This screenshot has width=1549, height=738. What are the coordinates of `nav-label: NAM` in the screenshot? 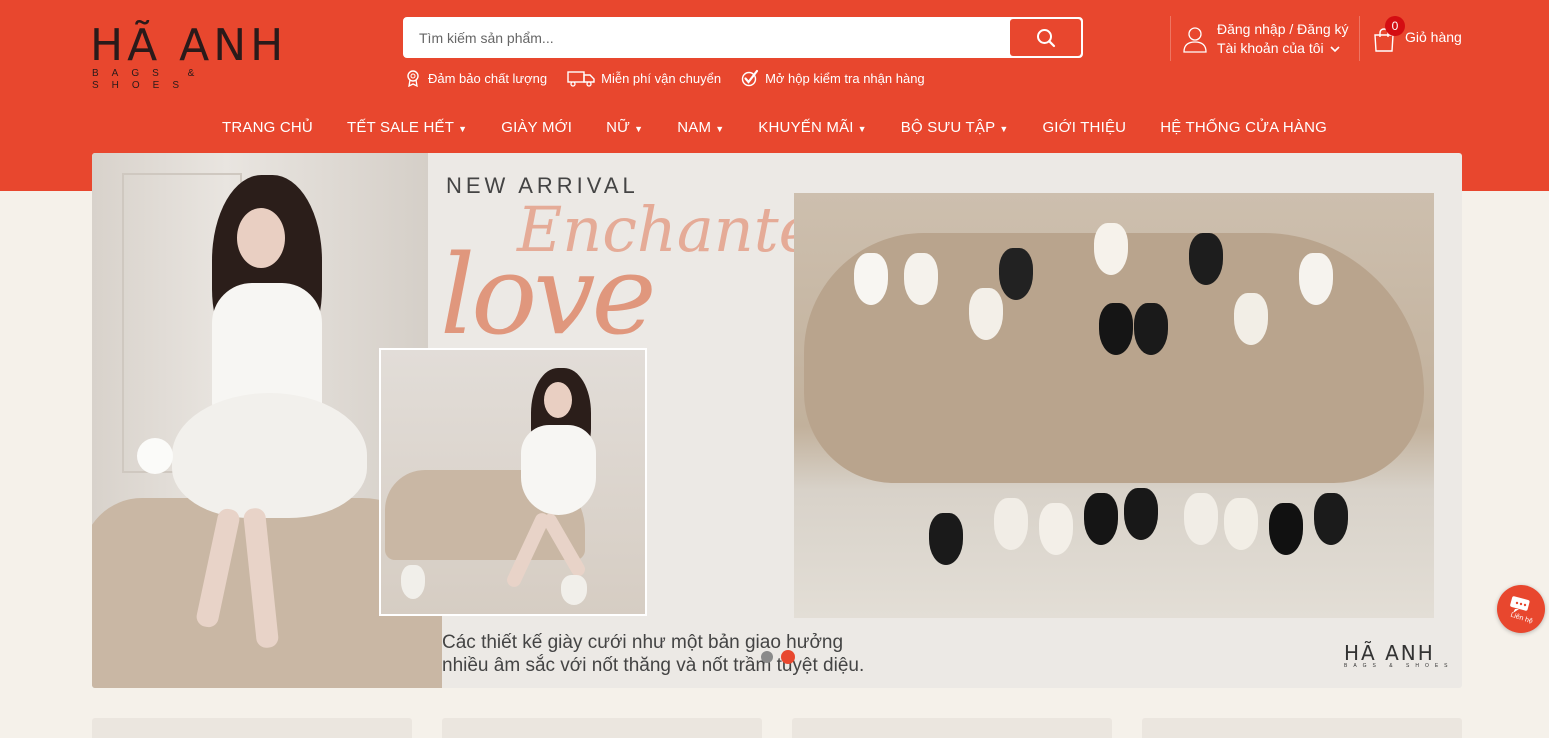 It's located at (694, 127).